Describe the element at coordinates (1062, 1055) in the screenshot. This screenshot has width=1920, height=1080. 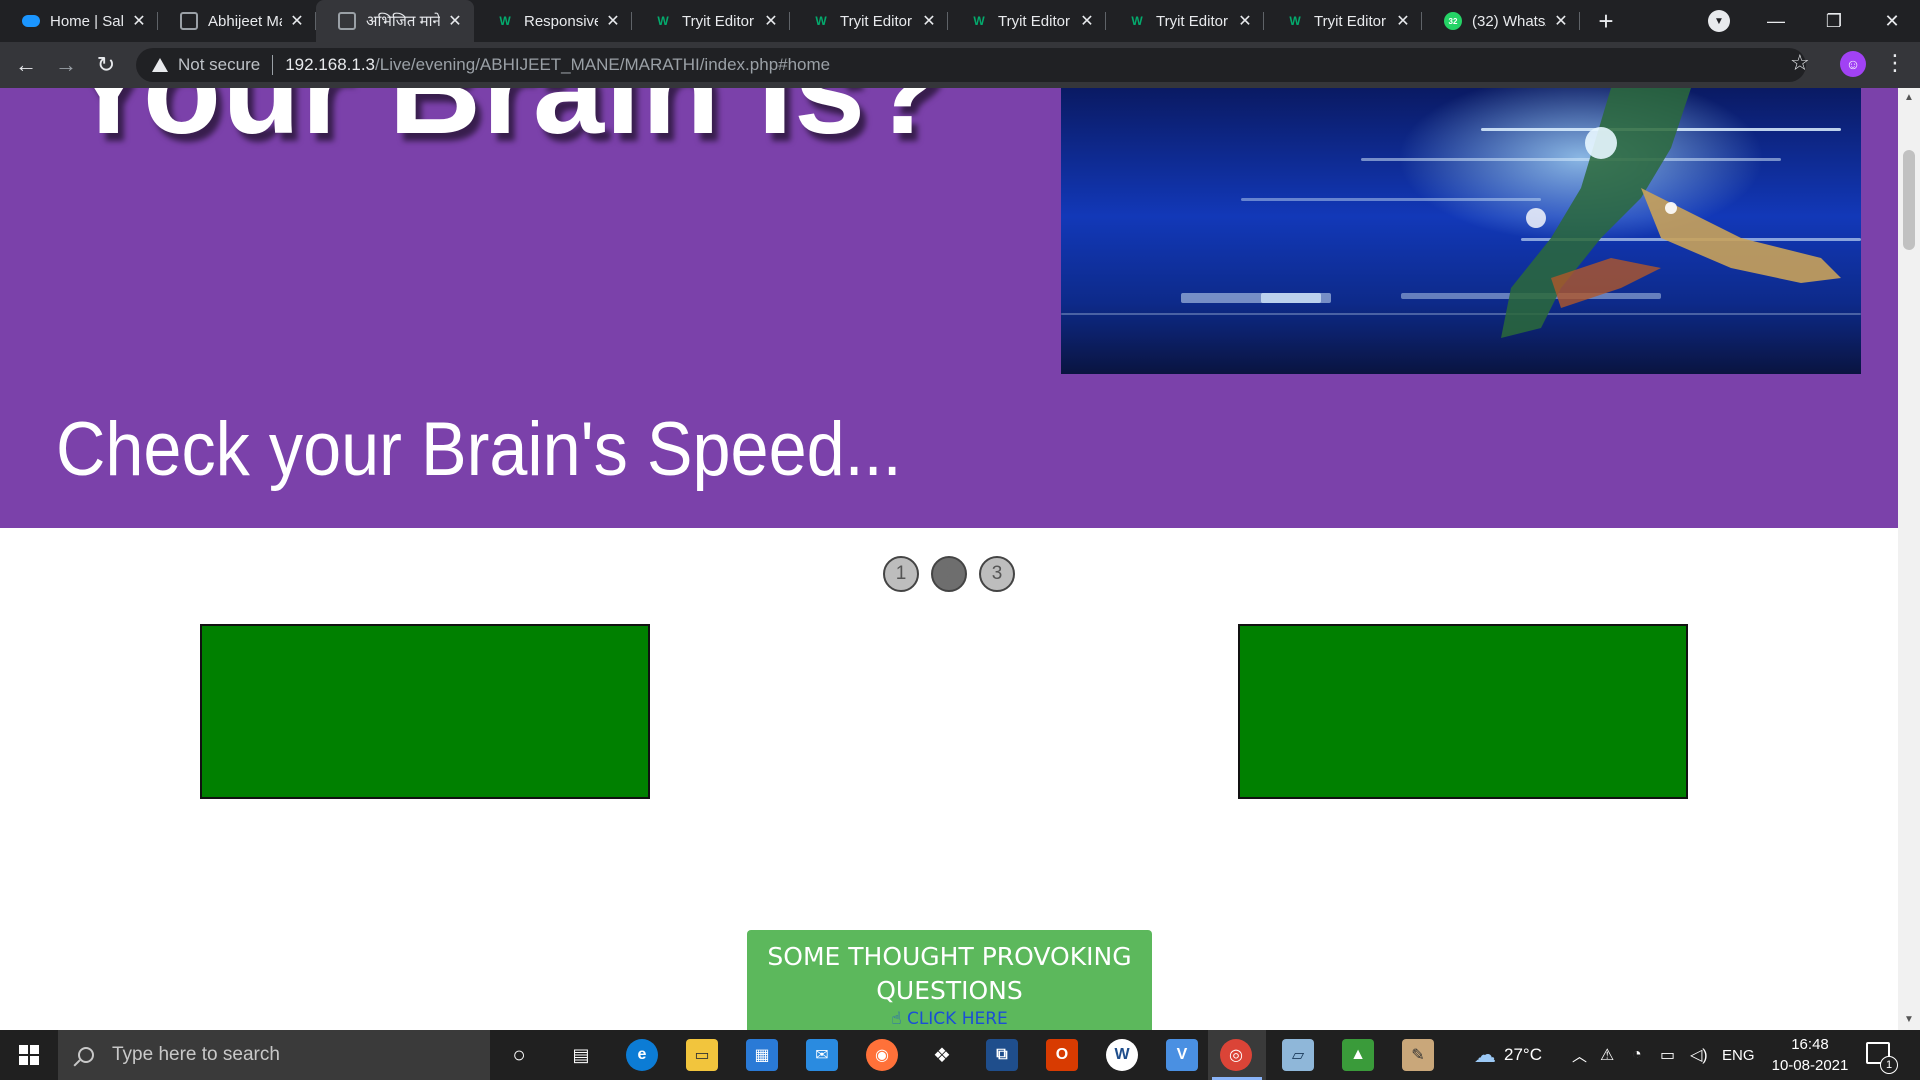
I see `office-icon: O` at that location.